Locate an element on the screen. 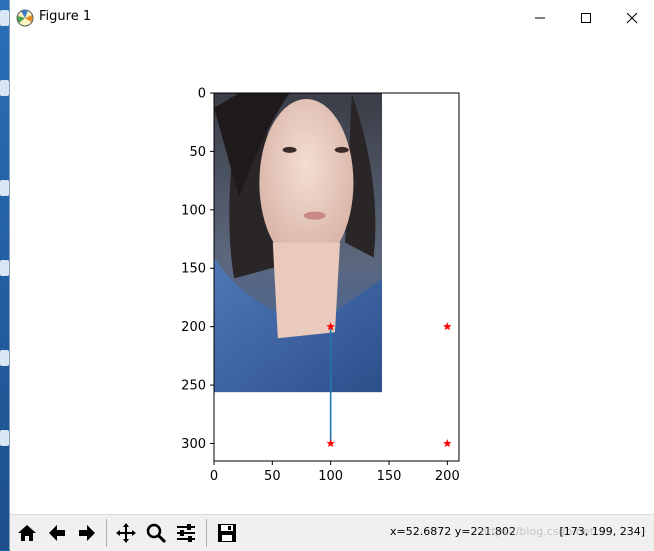 The height and width of the screenshot is (551, 654). x-tick-label: 100 is located at coordinates (330, 476).